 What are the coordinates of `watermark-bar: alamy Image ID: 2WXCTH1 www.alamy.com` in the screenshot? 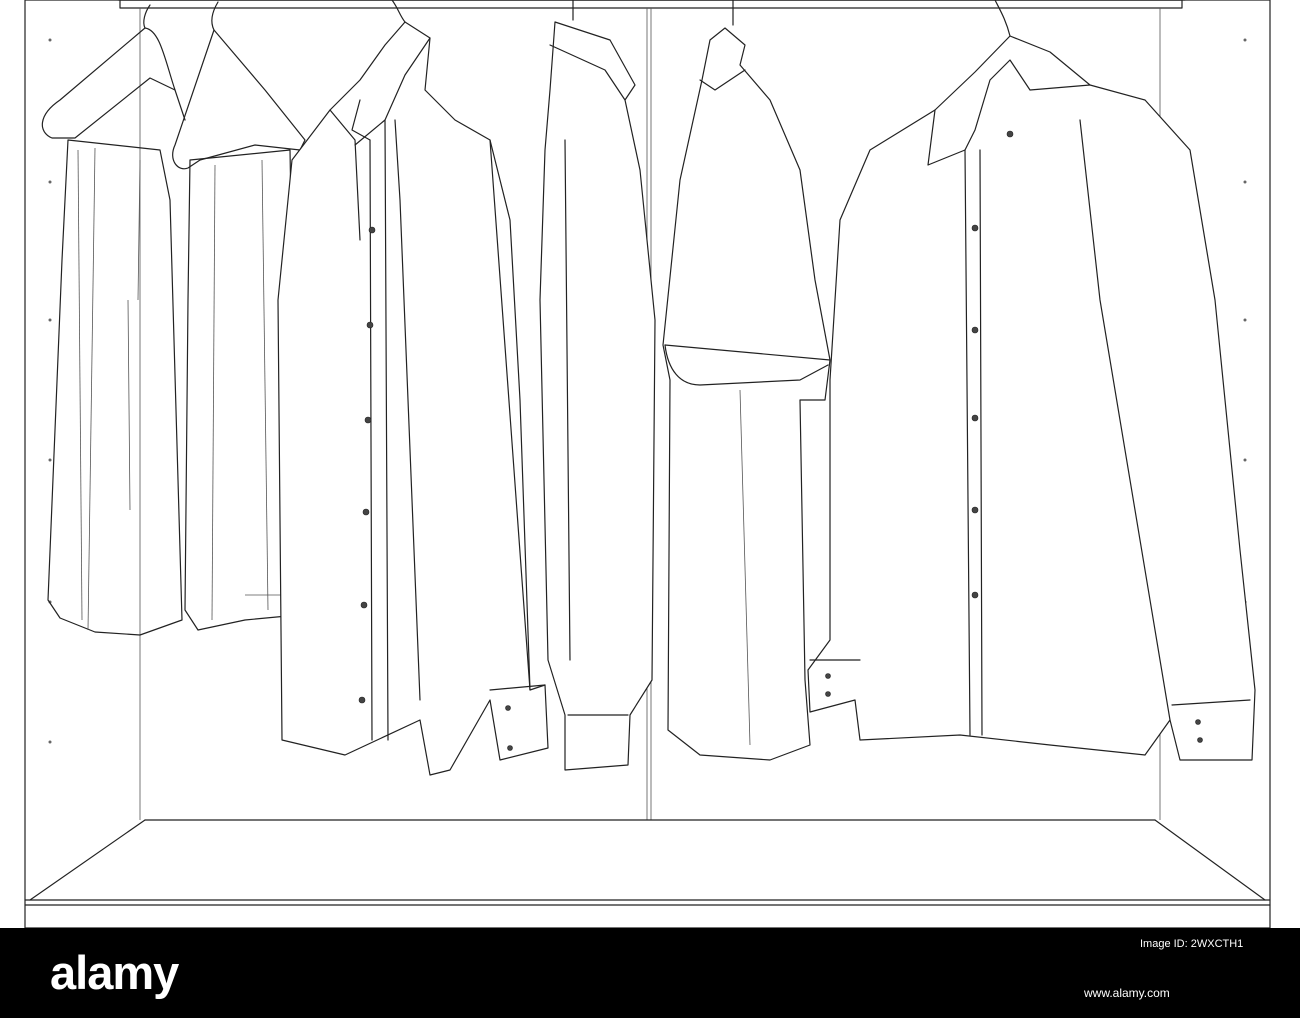 It's located at (650, 973).